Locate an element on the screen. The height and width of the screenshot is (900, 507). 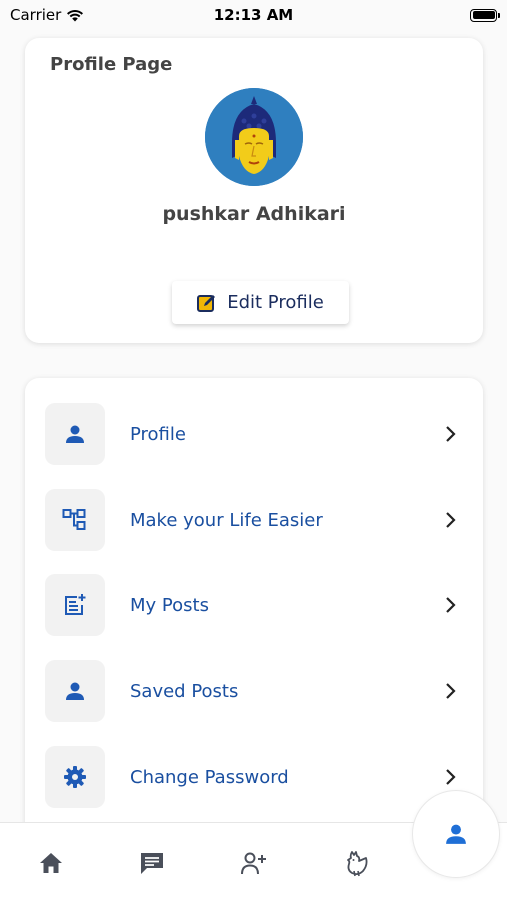
post-add-icon is located at coordinates (75, 604).